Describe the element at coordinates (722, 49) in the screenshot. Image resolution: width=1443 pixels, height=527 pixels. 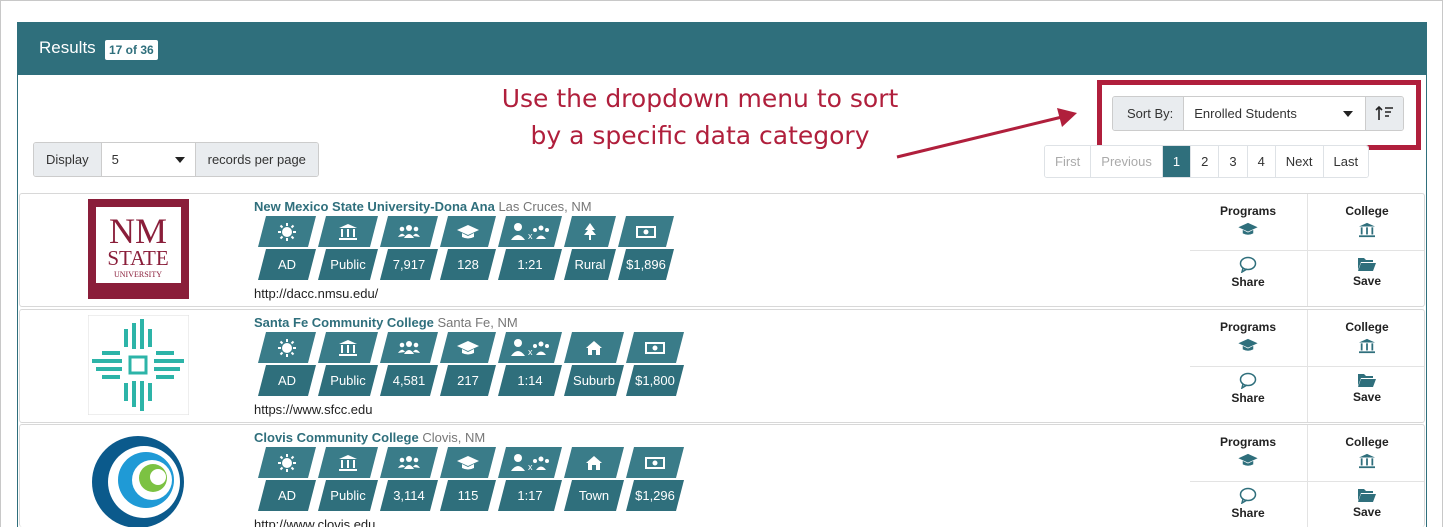
I see `results-header: Results 17 of 36` at that location.